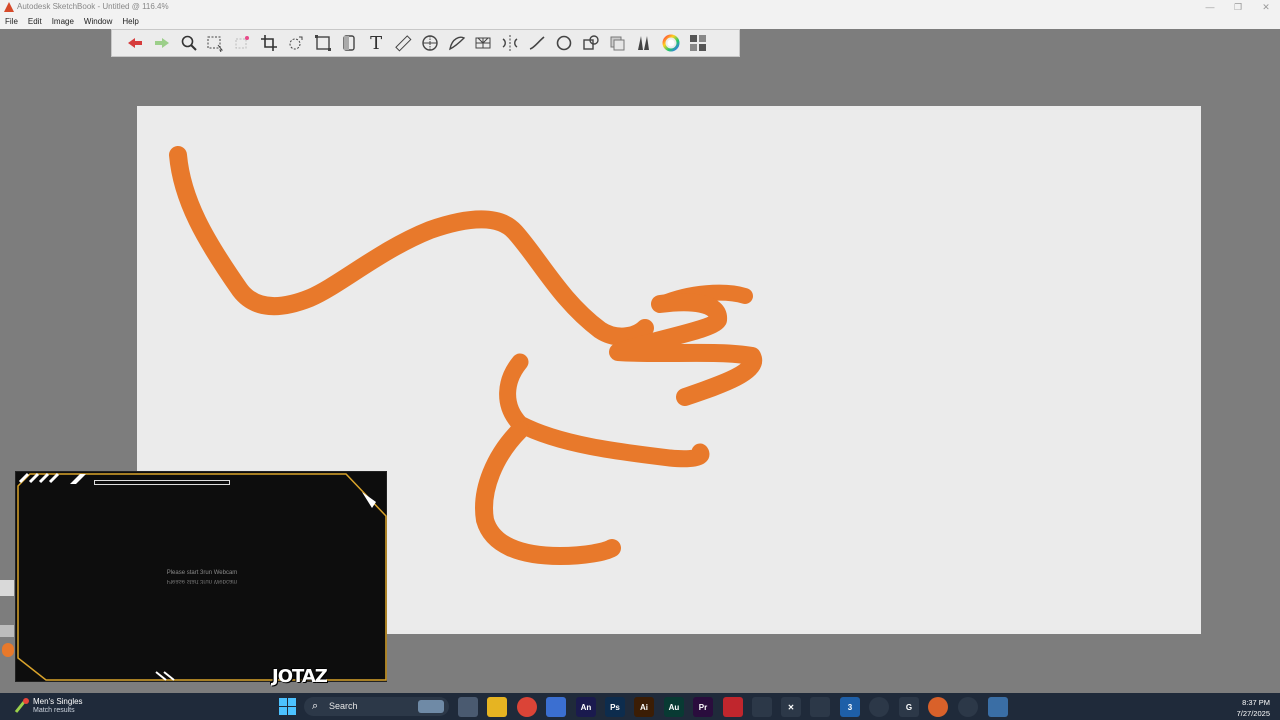  Describe the element at coordinates (968, 707) in the screenshot. I see `obs-icon` at that location.